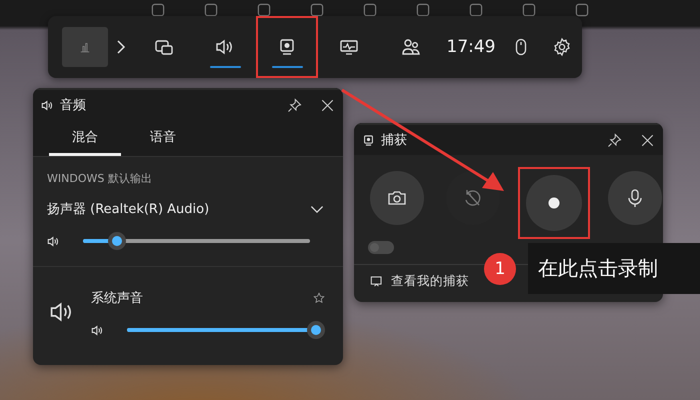 The height and width of the screenshot is (400, 700). I want to click on device-dropdown: 扬声器 (Realtek(R) Audio), so click(187, 209).